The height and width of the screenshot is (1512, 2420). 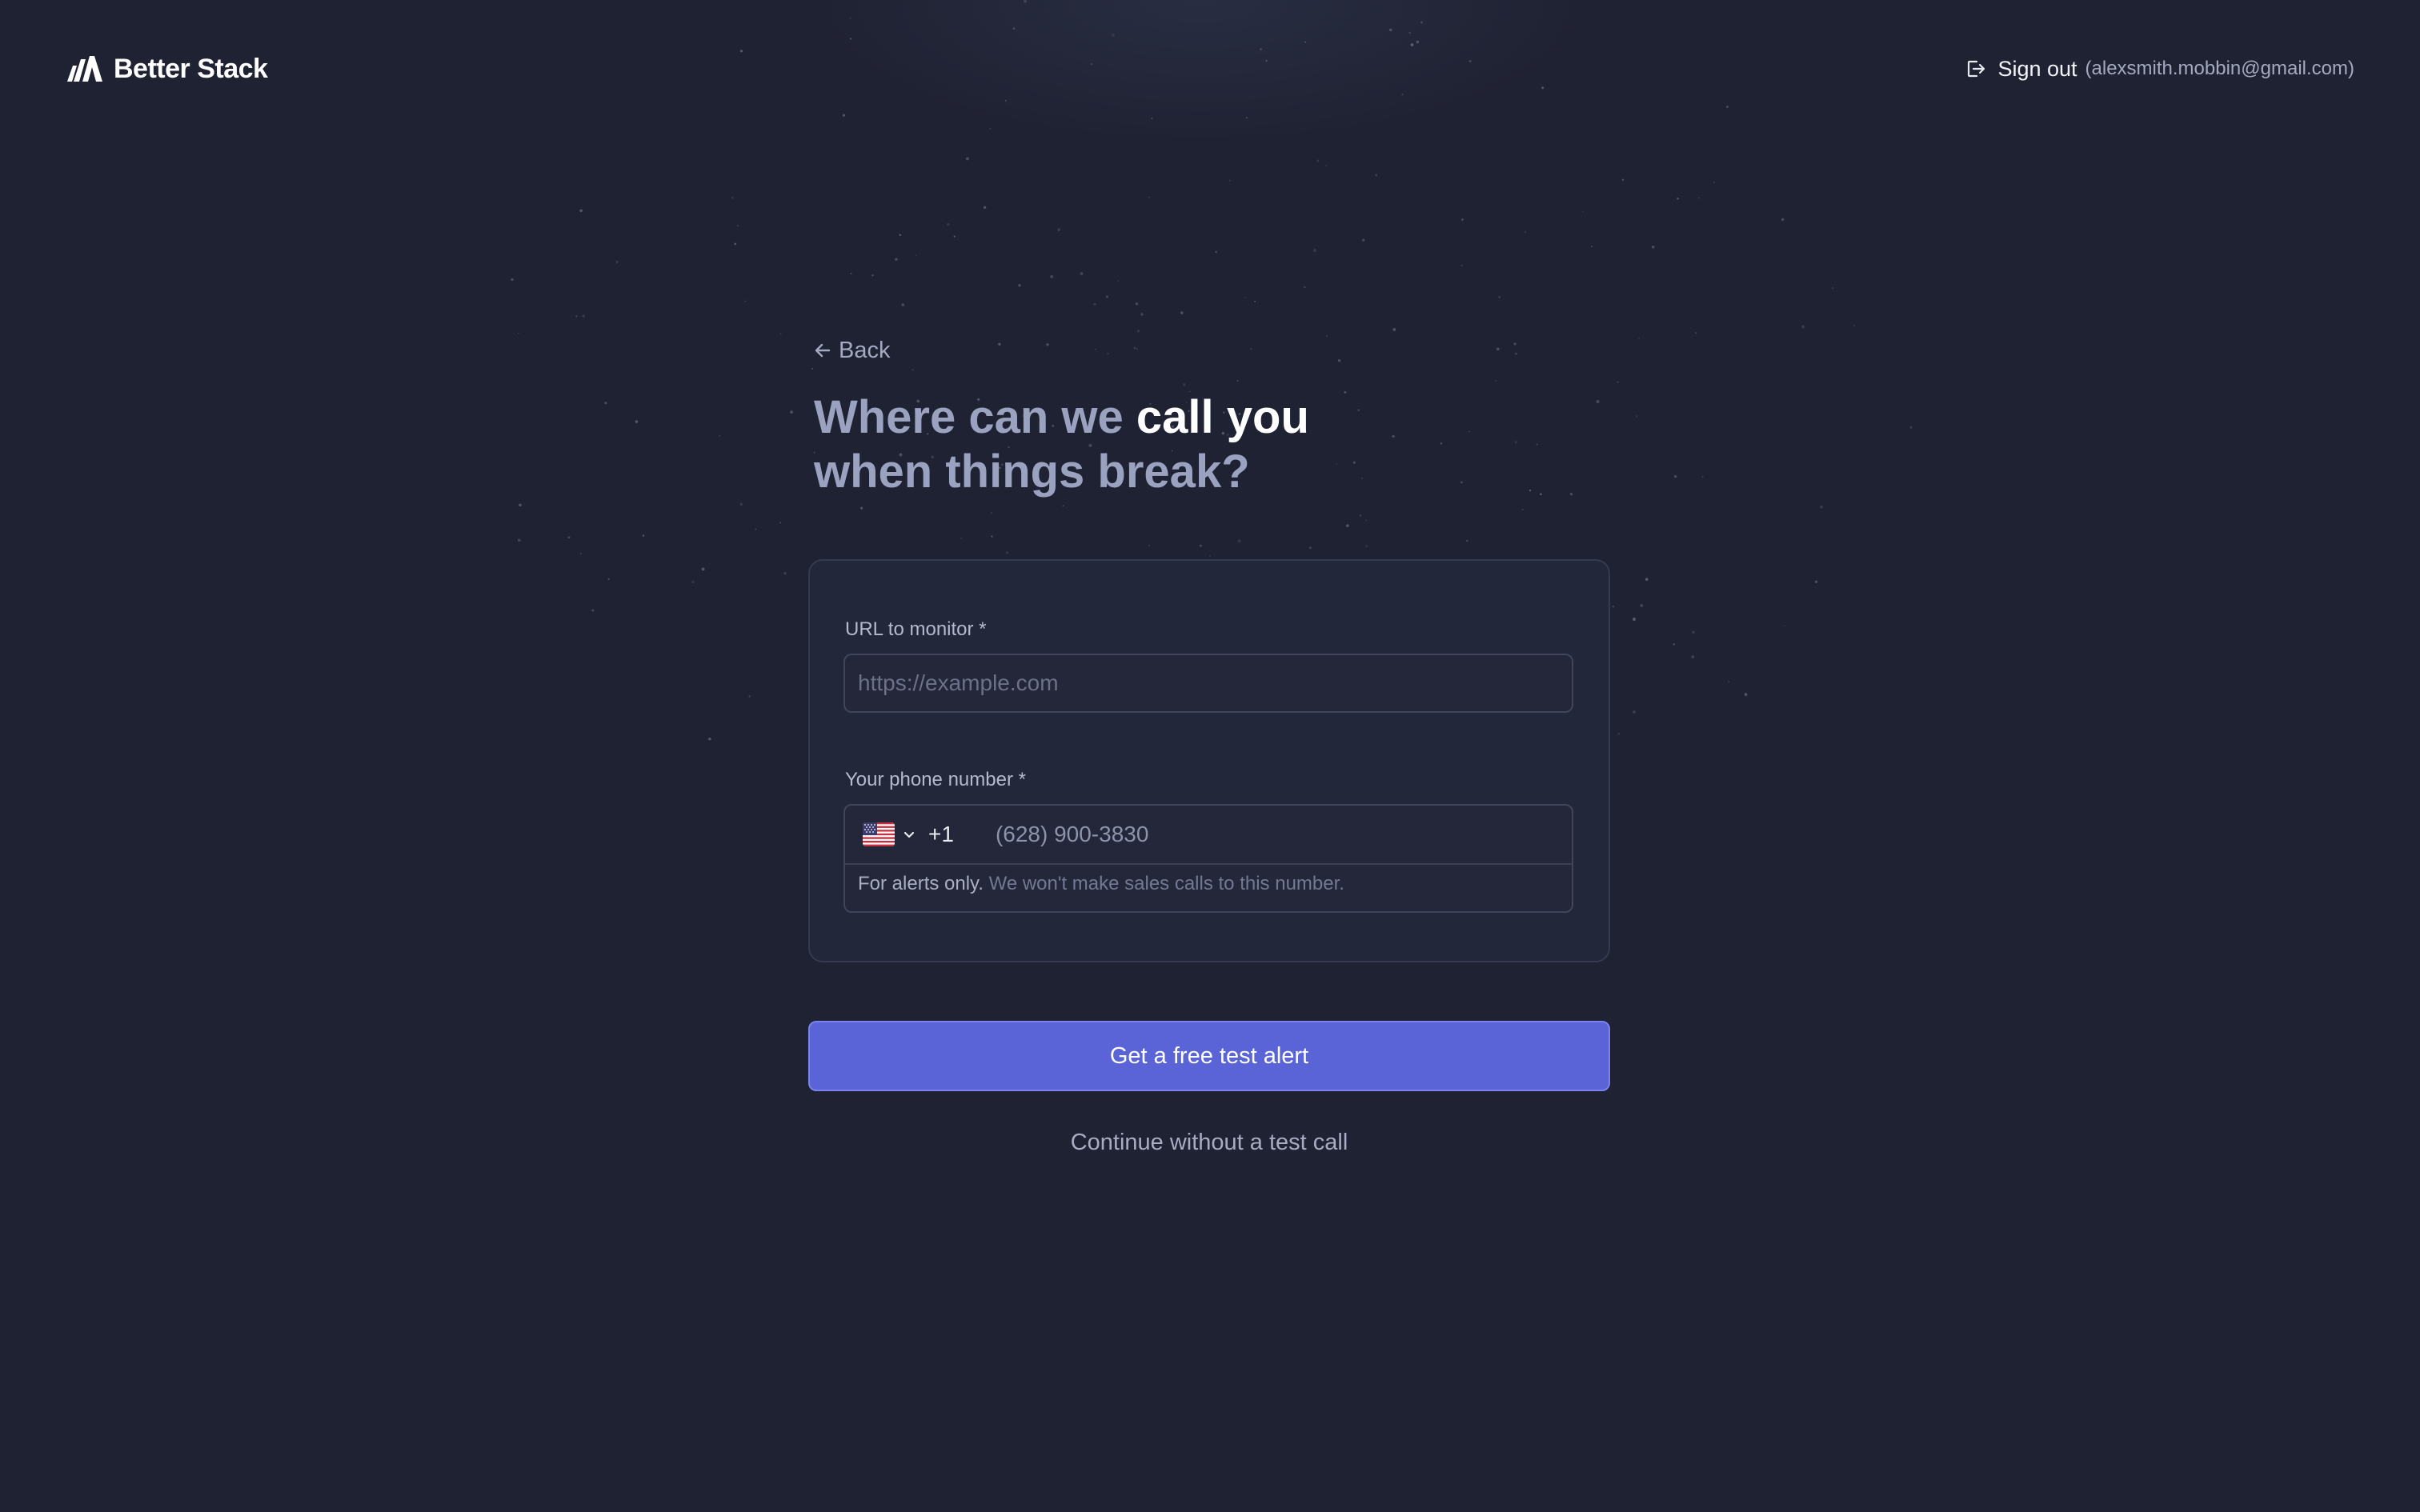 I want to click on continue-without-test-link: Continue without a test call, so click(x=1209, y=1143).